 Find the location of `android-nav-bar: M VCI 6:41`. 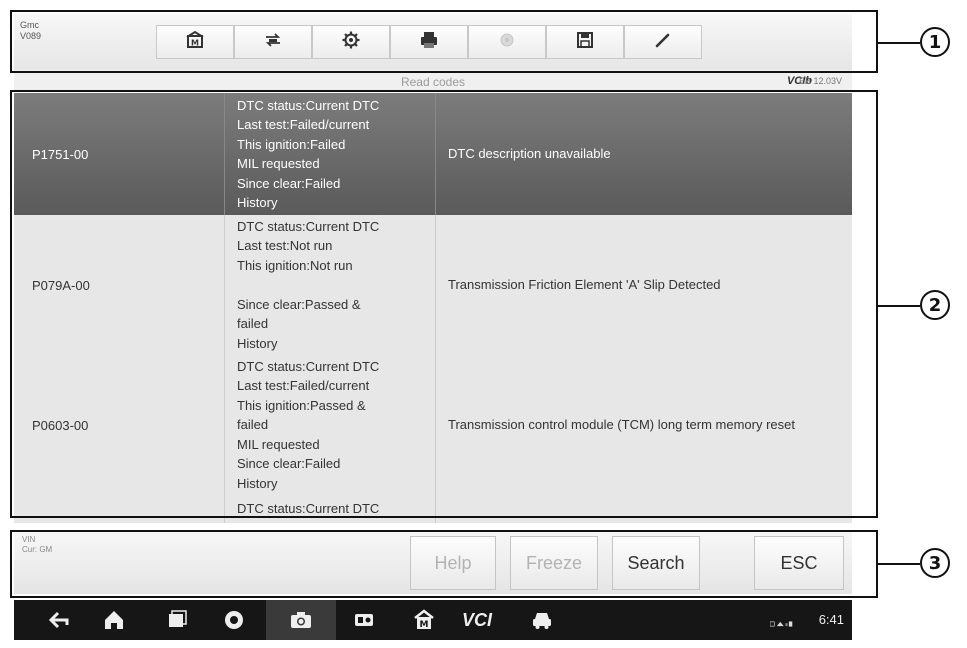

android-nav-bar: M VCI 6:41 is located at coordinates (433, 620).